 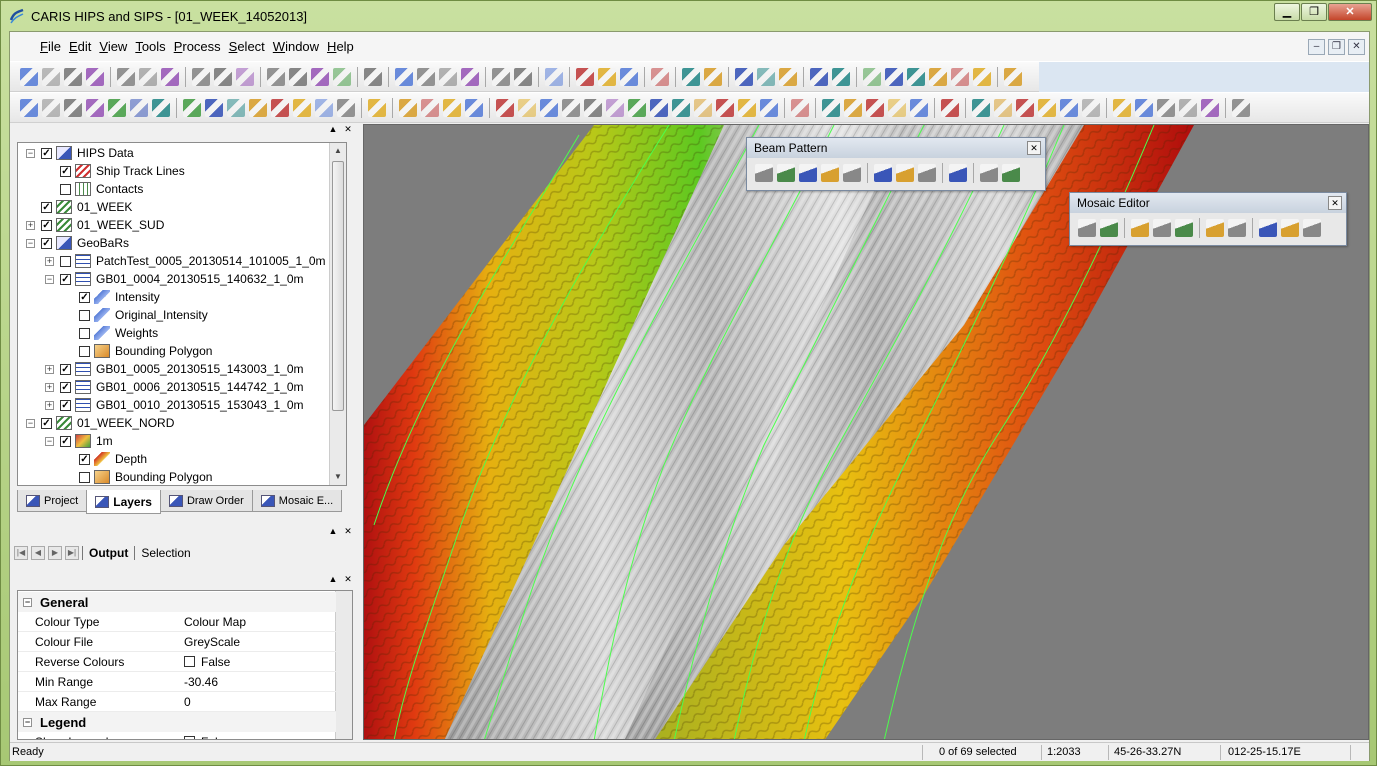 What do you see at coordinates (197, 46) in the screenshot?
I see `menu-process: Process` at bounding box center [197, 46].